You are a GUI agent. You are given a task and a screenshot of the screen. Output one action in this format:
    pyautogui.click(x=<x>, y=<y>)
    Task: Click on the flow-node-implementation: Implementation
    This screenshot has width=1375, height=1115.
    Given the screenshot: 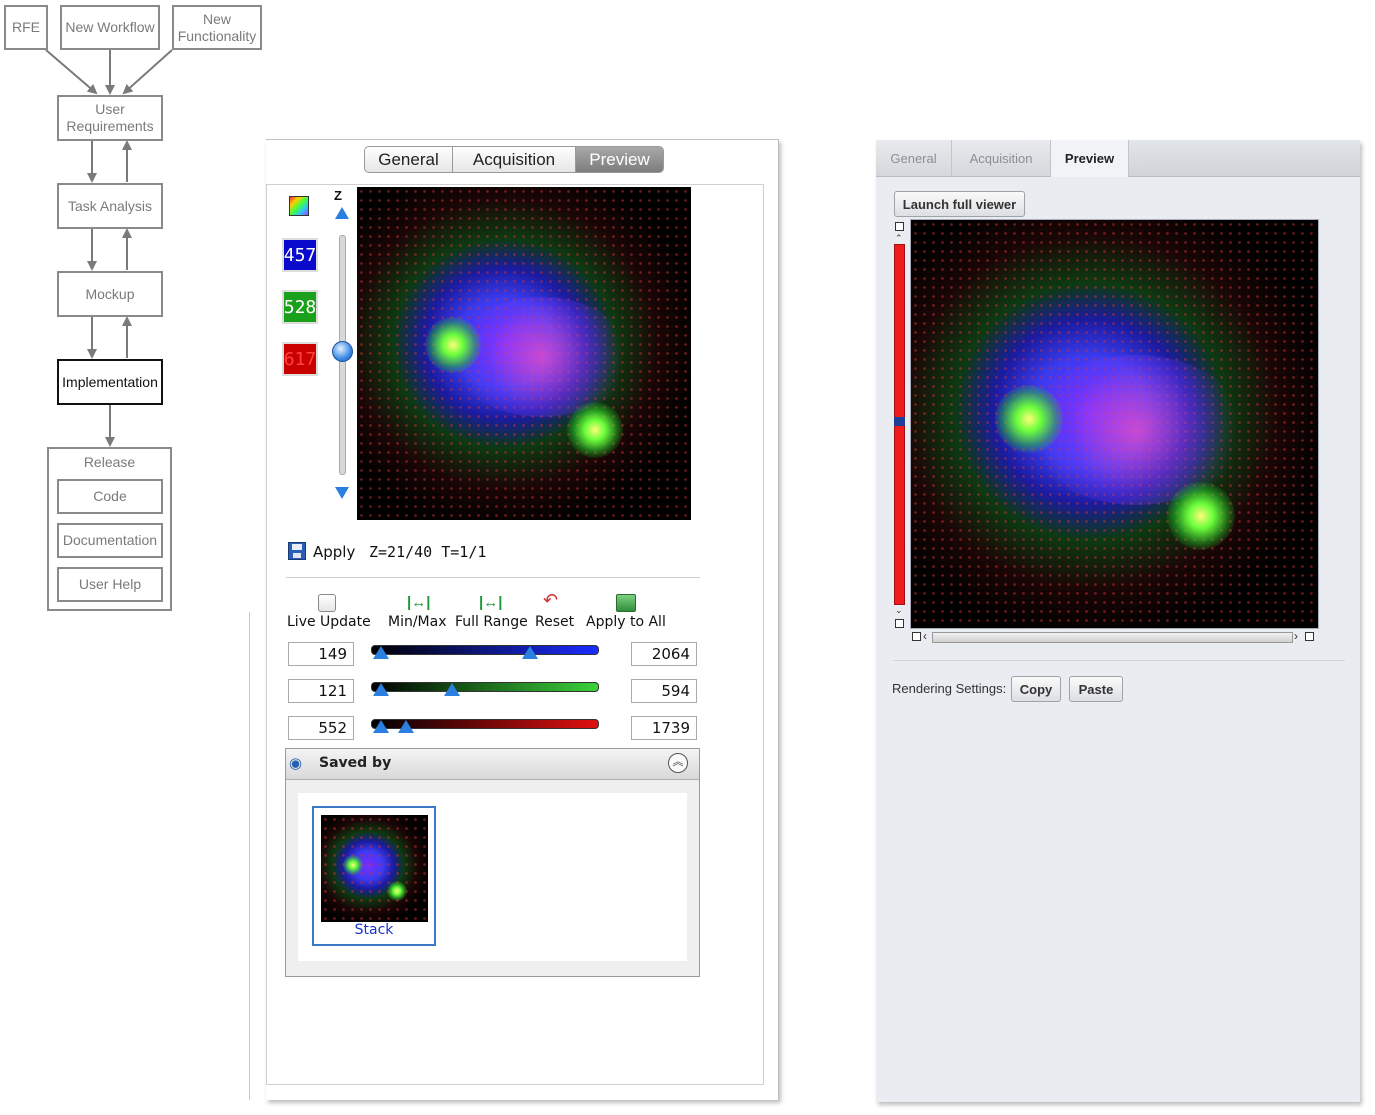 What is the action you would take?
    pyautogui.click(x=110, y=382)
    